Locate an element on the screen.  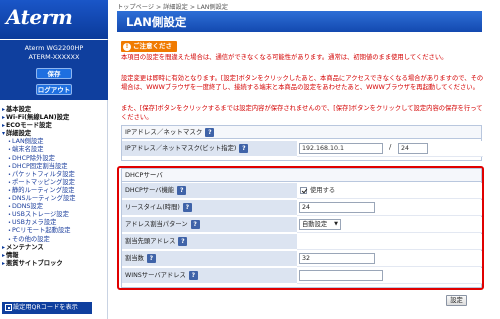
label-text: WINSサーバアドレス is located at coordinates (155, 275).